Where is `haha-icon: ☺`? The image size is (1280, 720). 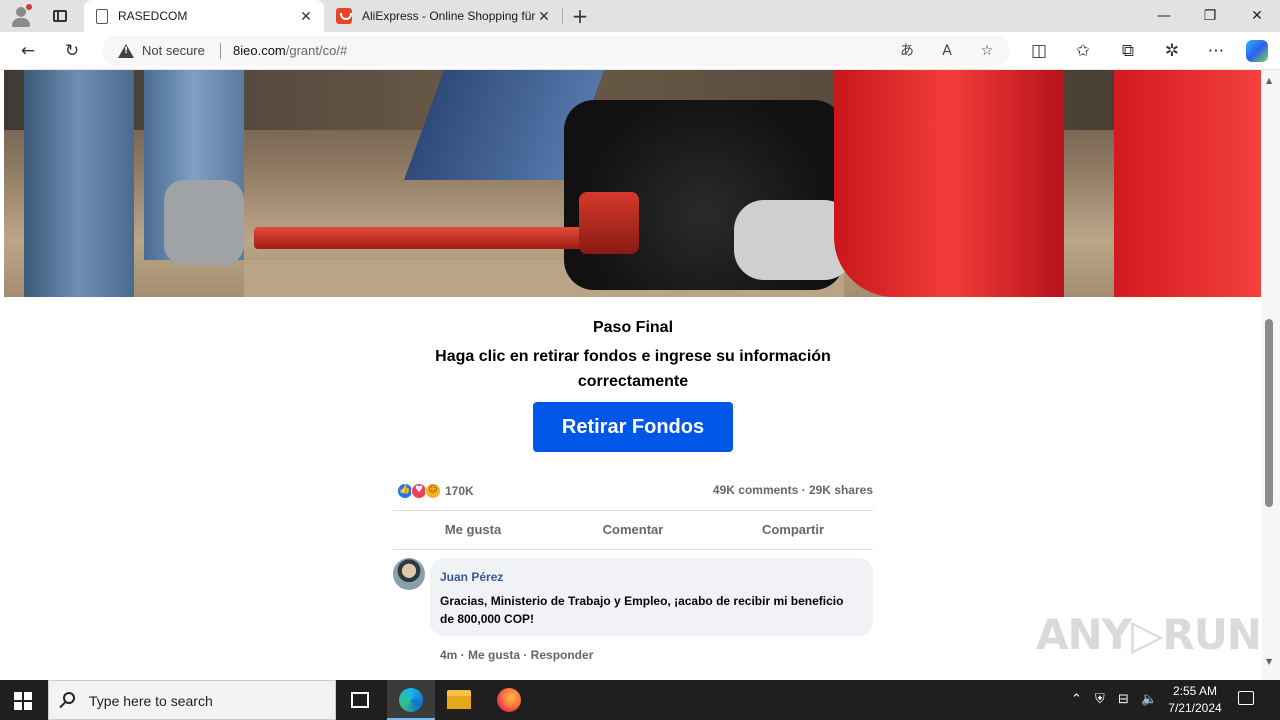
haha-icon: ☺ is located at coordinates (433, 491).